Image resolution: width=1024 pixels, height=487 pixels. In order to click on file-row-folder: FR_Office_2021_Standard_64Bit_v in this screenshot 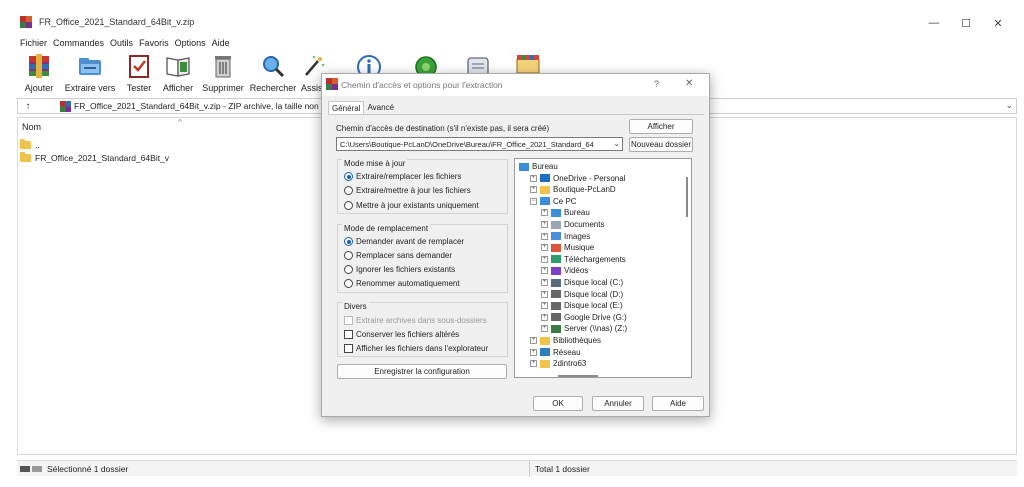, I will do `click(94, 157)`.